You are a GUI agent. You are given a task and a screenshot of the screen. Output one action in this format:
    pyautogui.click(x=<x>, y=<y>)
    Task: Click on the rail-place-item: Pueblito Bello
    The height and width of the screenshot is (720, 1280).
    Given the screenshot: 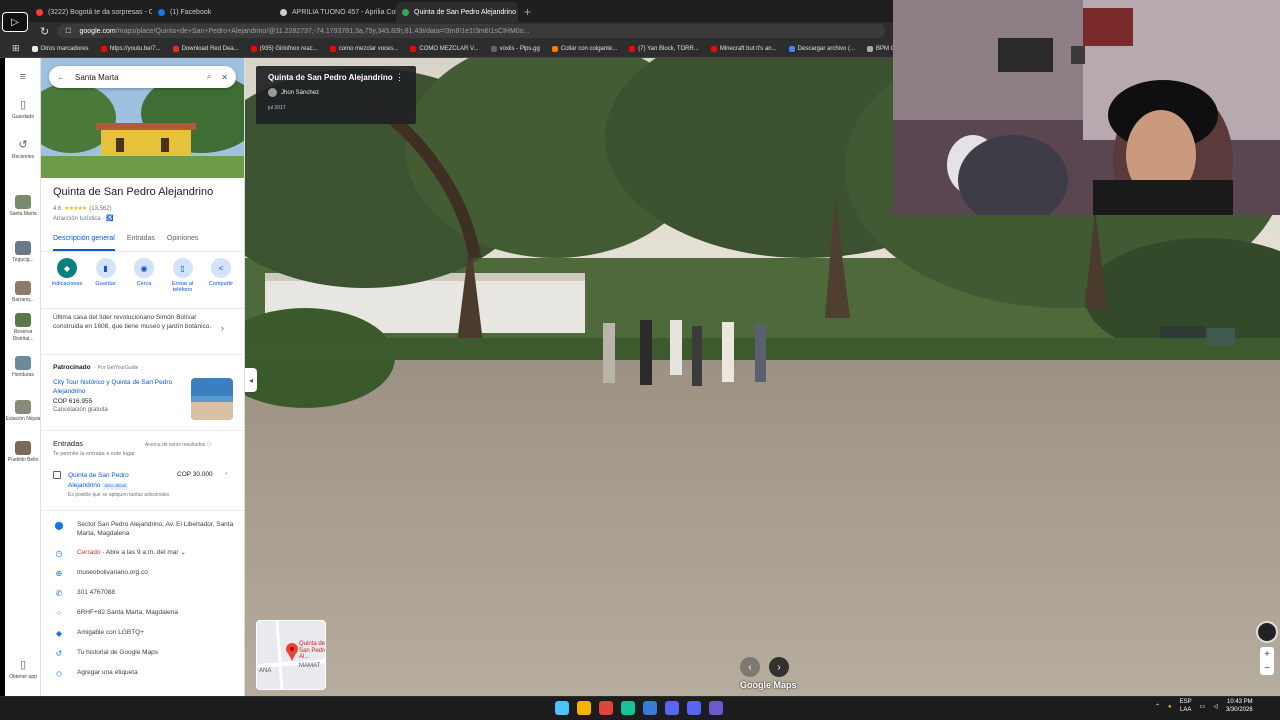 What is the action you would take?
    pyautogui.click(x=23, y=452)
    